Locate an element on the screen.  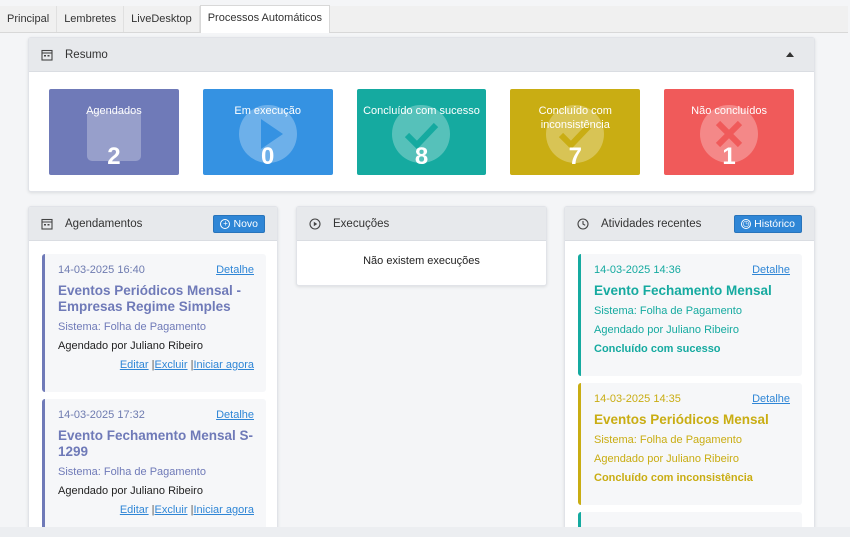
resumo-header: Resumo is located at coordinates (421, 55).